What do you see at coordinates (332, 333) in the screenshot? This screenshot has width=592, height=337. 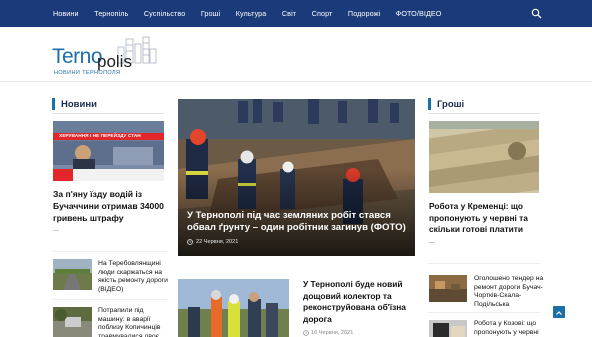 I see `article-date: 16 Червня, 2021` at bounding box center [332, 333].